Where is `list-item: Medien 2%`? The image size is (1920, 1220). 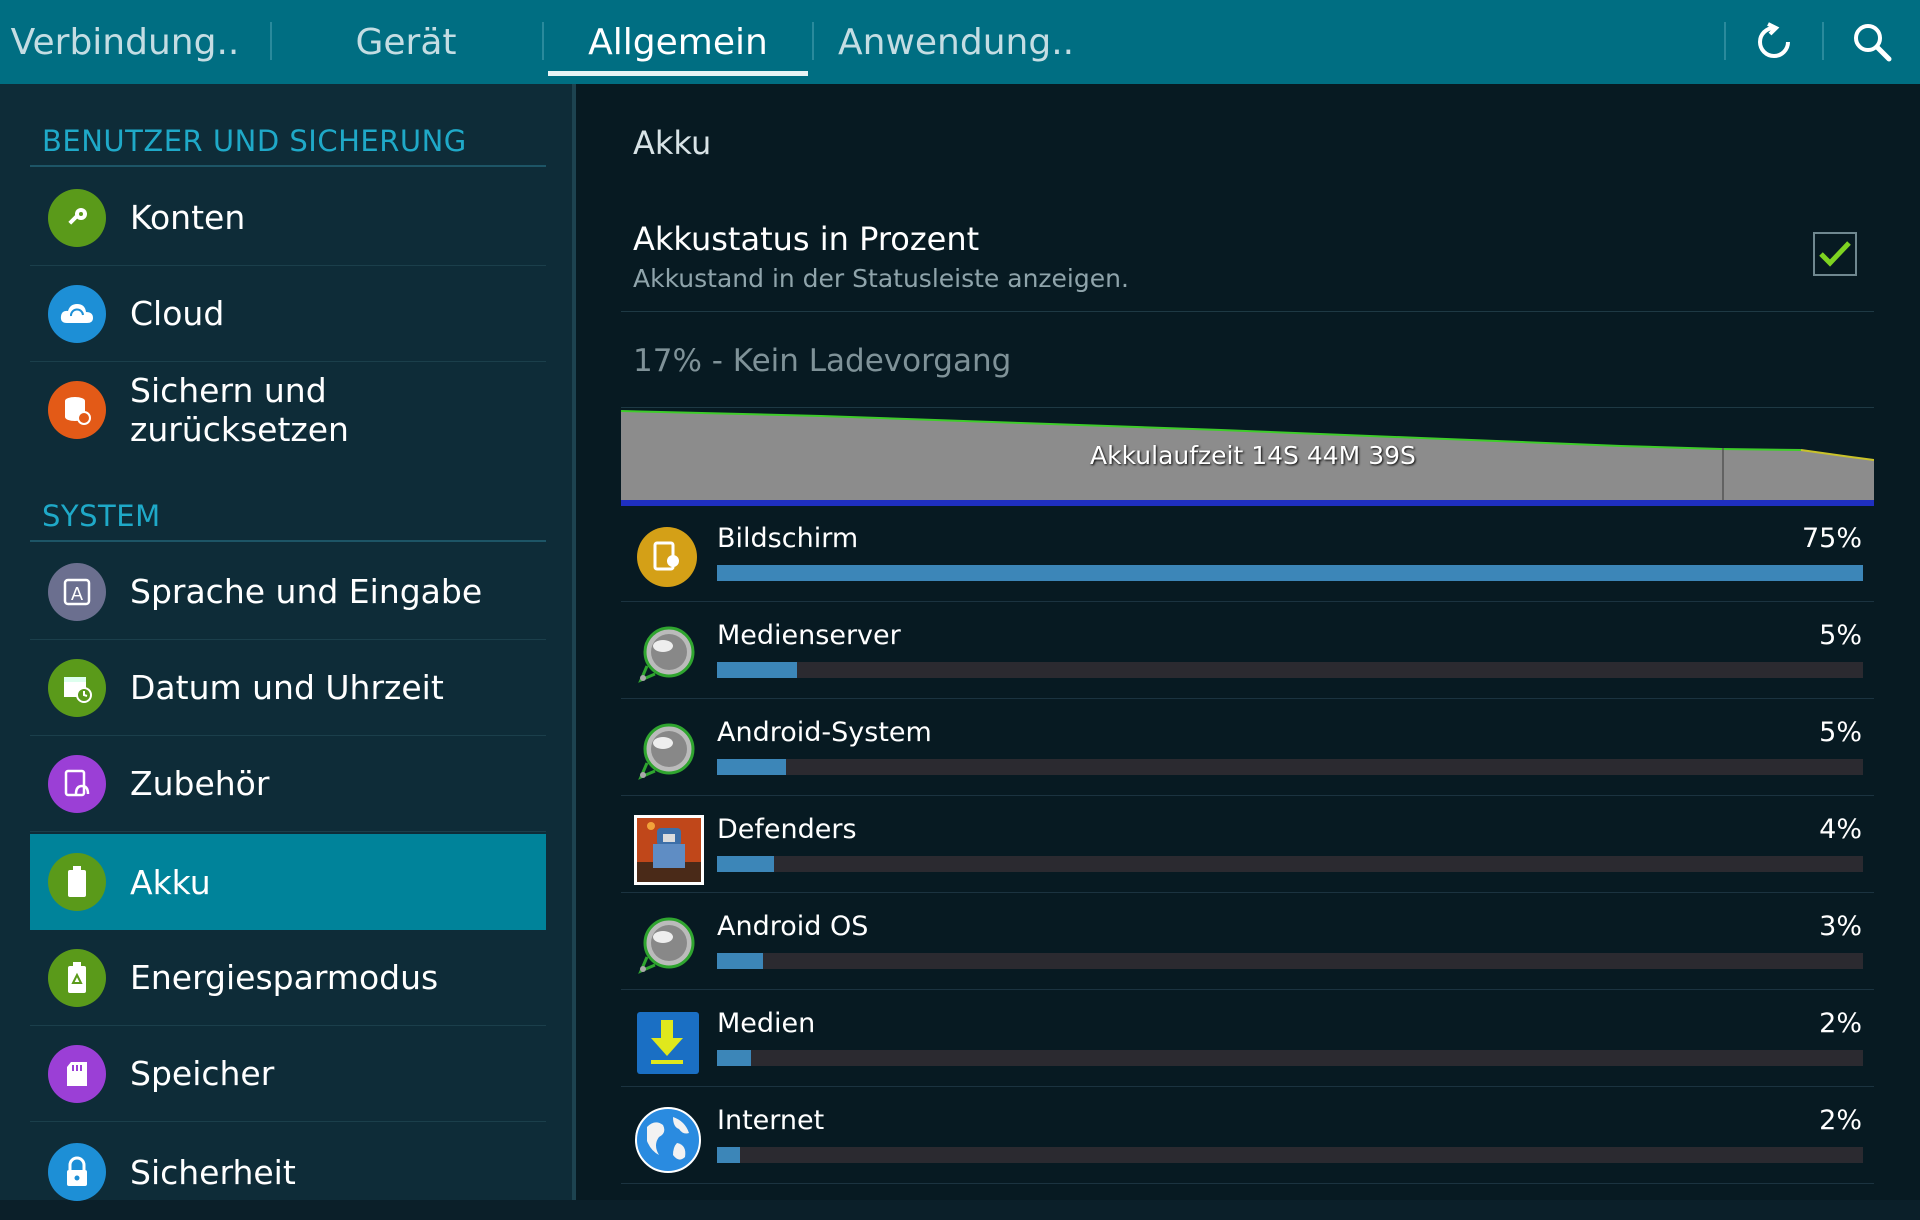
list-item: Medien 2% is located at coordinates (1247, 1038).